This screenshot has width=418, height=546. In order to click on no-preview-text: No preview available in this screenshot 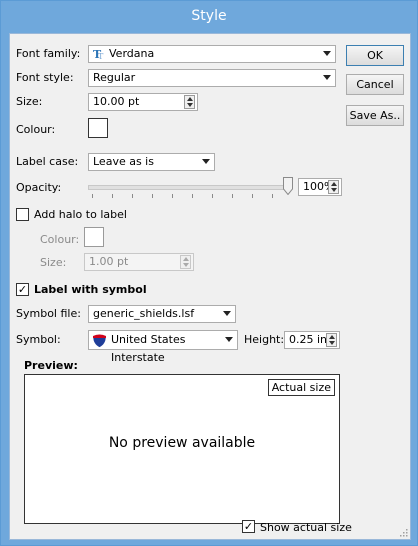, I will do `click(182, 443)`.